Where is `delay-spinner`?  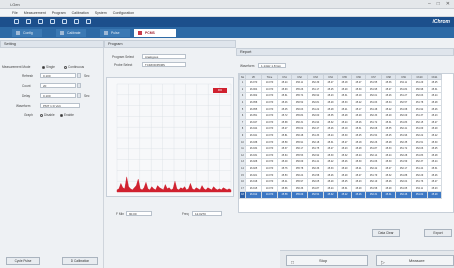 delay-spinner is located at coordinates (79, 95).